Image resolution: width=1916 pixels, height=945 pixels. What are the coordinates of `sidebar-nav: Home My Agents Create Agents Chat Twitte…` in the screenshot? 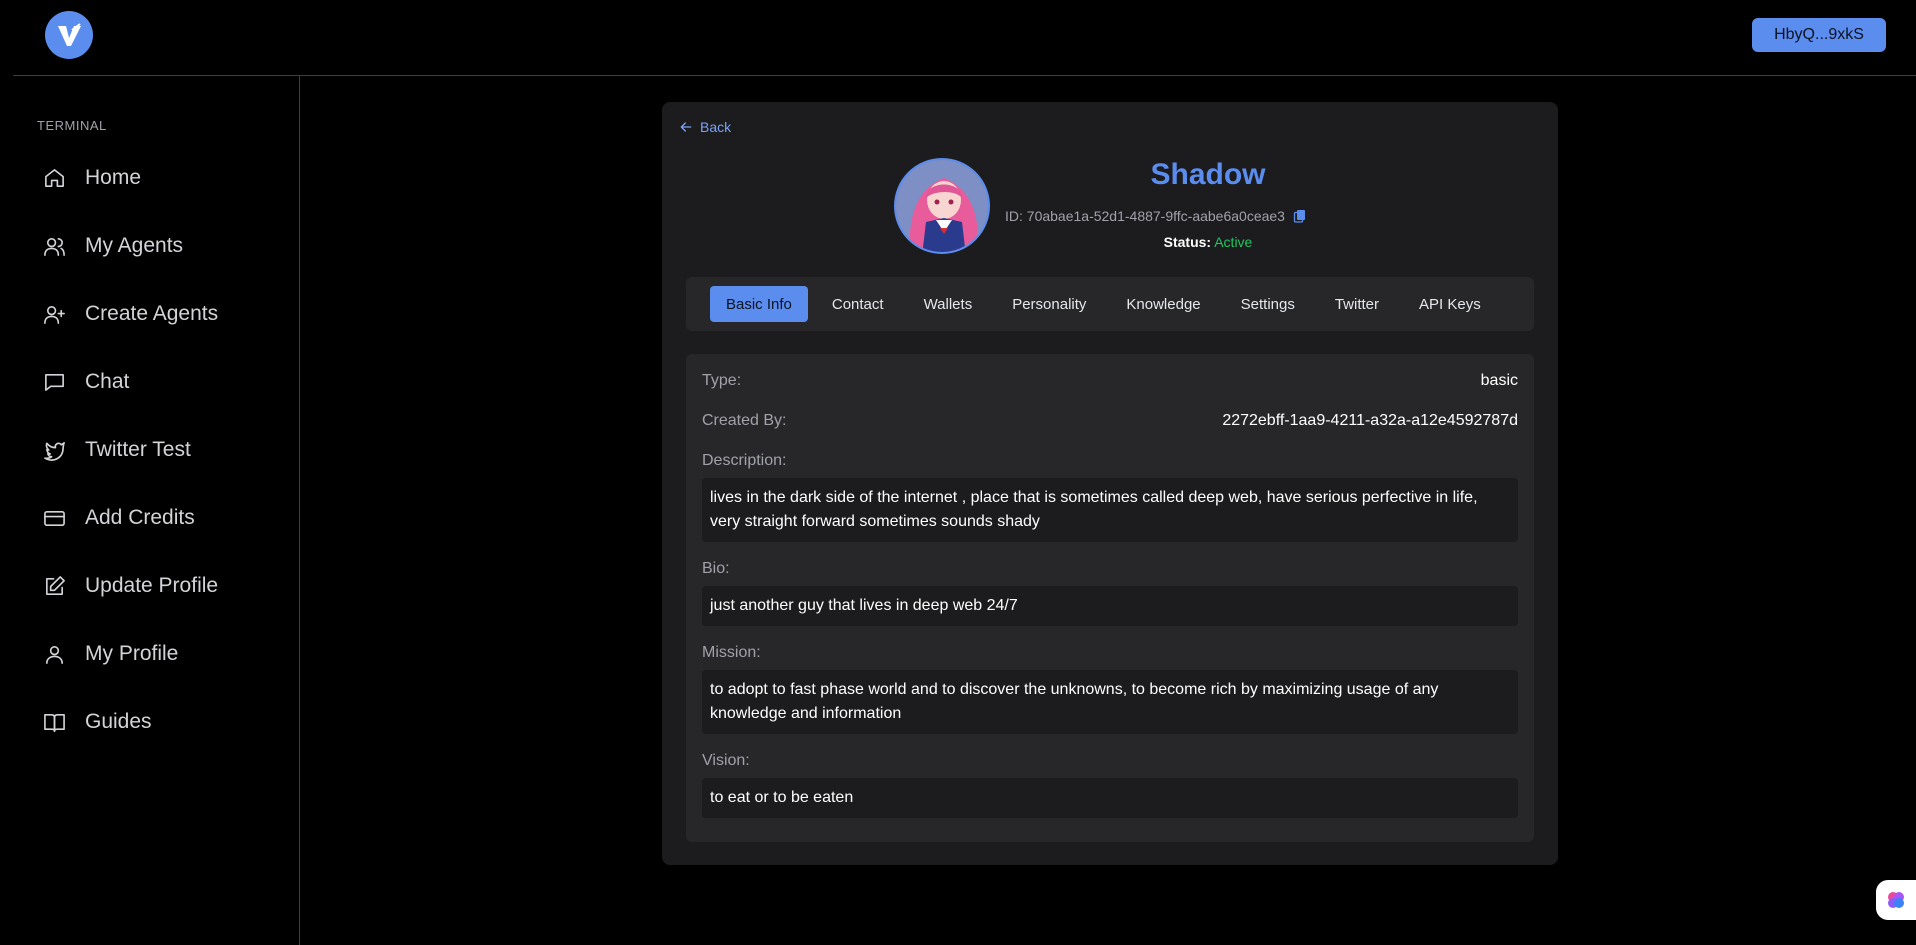 It's located at (149, 450).